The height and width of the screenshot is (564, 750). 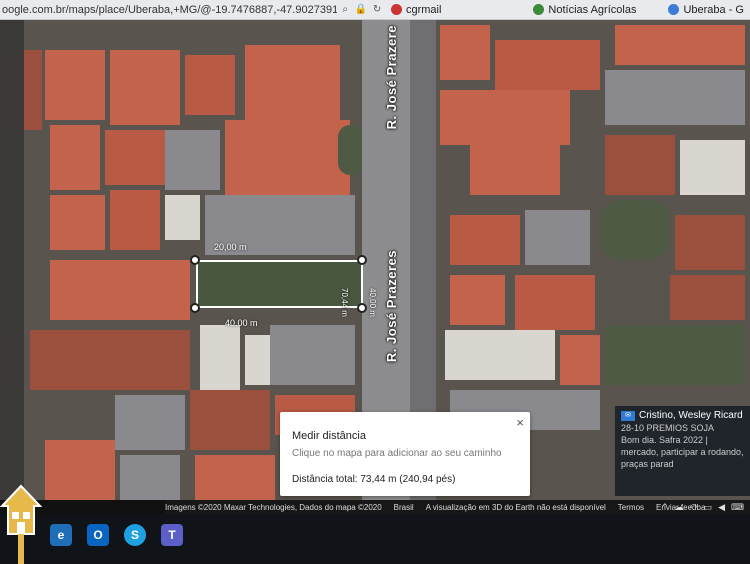 What do you see at coordinates (665, 507) in the screenshot?
I see `chevron-up-icon: ⌃` at bounding box center [665, 507].